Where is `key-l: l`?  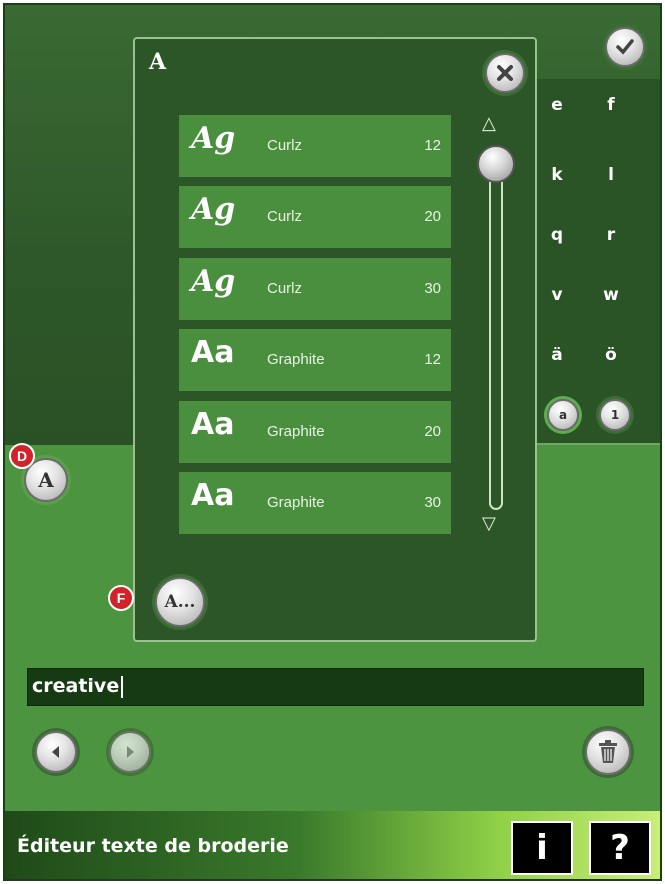
key-l: l is located at coordinates (611, 175).